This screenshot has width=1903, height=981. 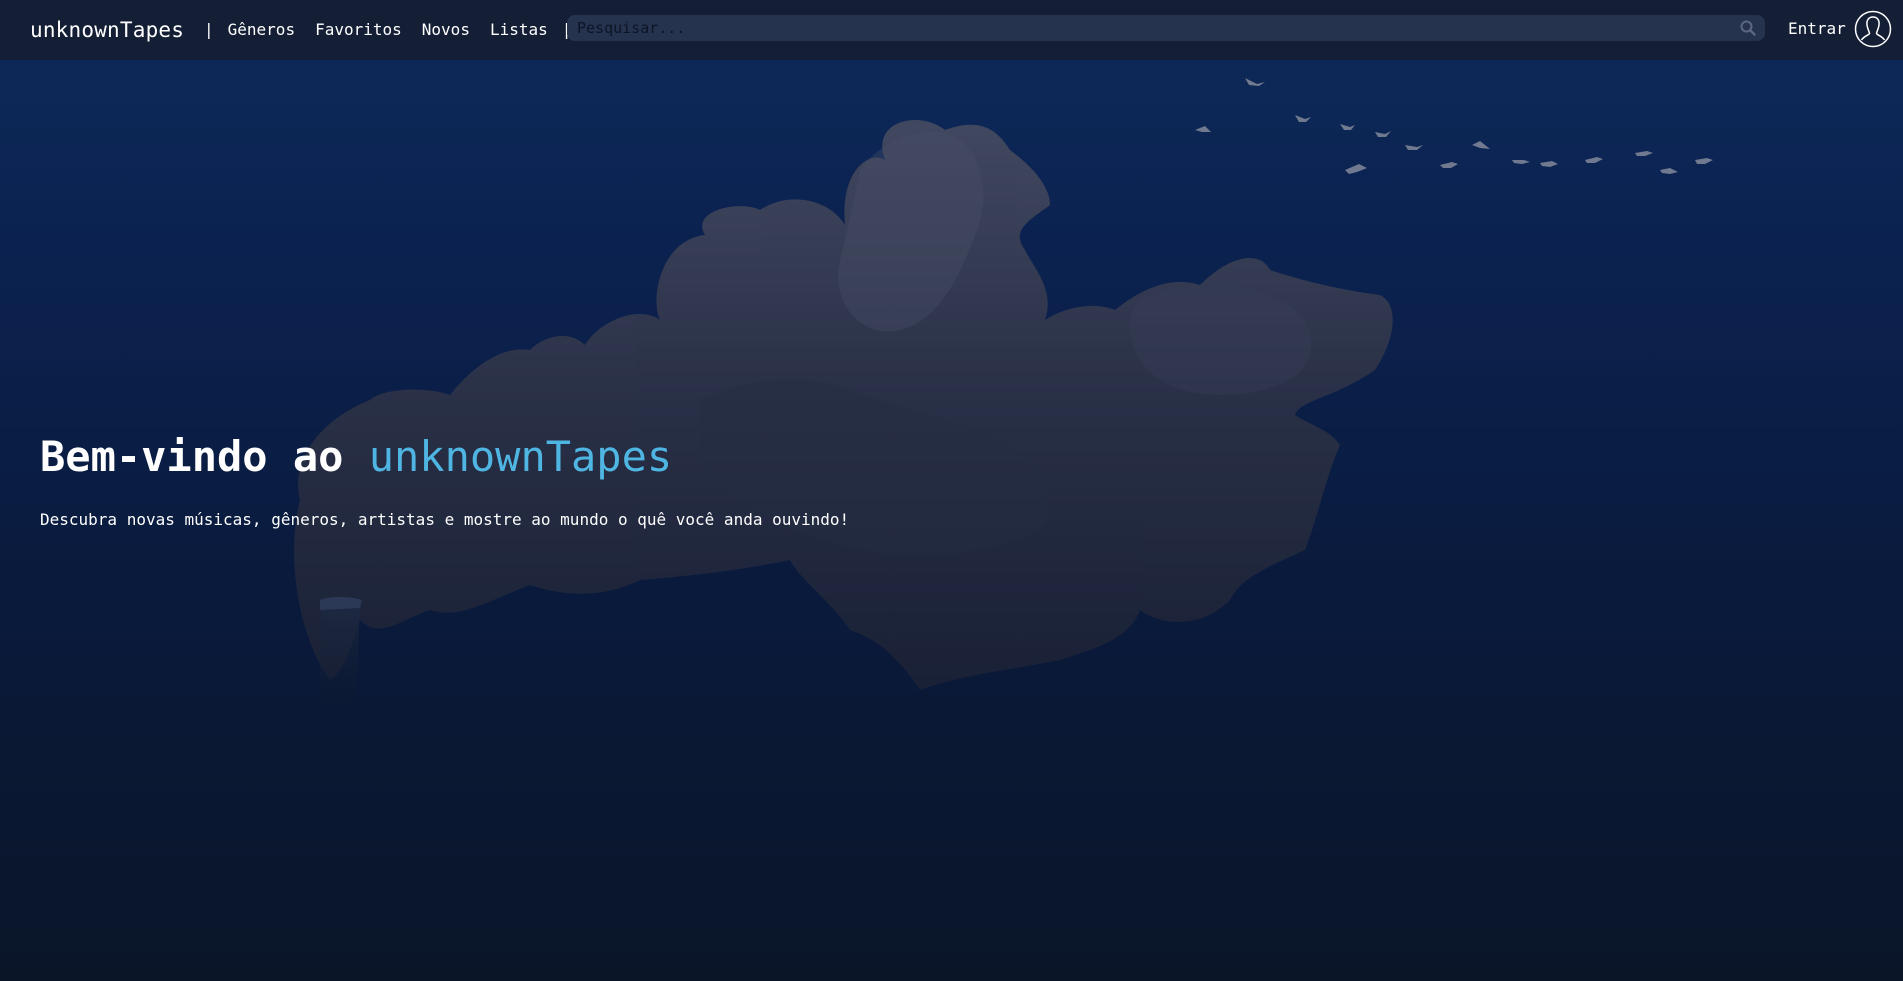 I want to click on login-link: Entrar, so click(x=1817, y=28).